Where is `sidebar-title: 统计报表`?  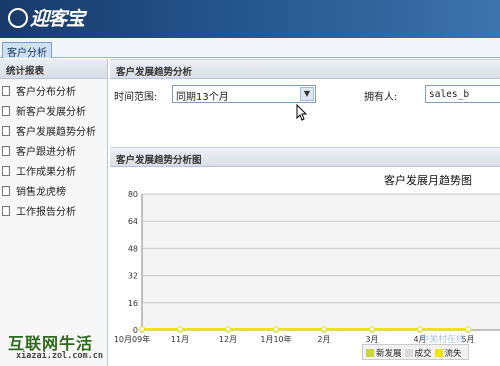 sidebar-title: 统计报表 is located at coordinates (53, 69).